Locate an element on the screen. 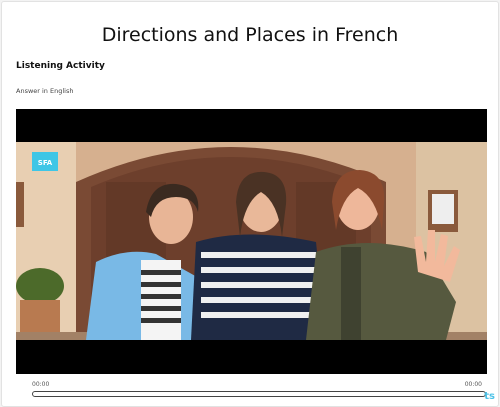 Image resolution: width=500 pixels, height=407 pixels. seek-bar is located at coordinates (259, 394).